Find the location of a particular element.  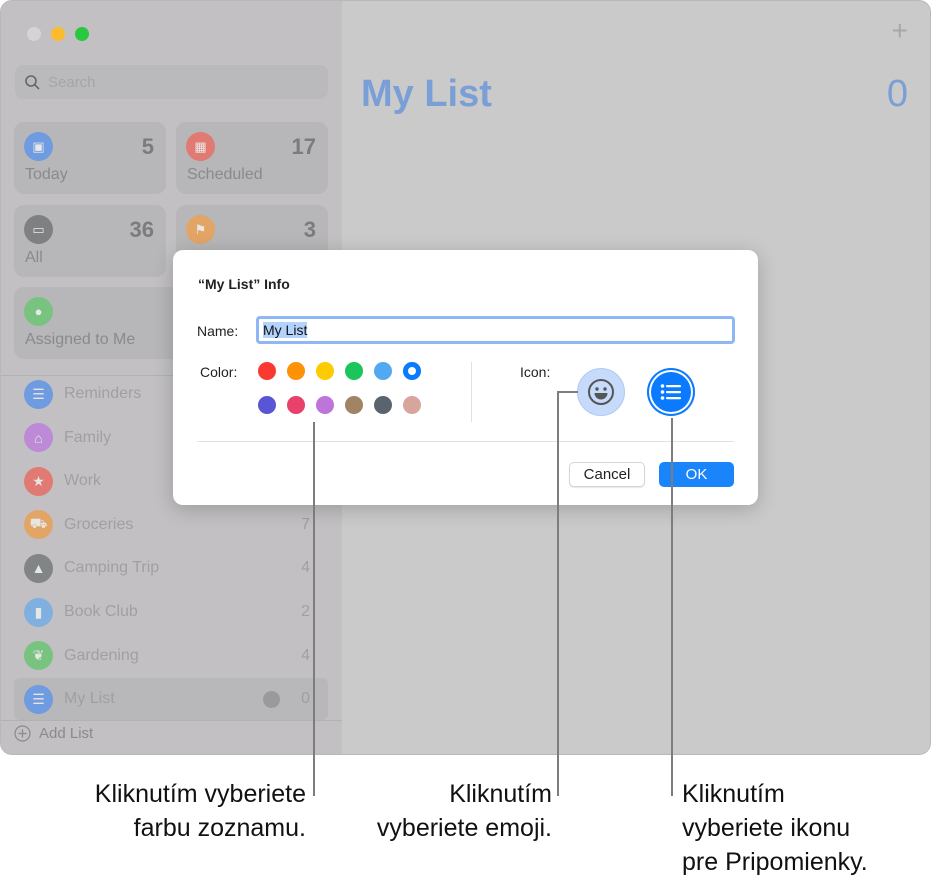

smart-list-today: ▣ 5 Today is located at coordinates (90, 158).